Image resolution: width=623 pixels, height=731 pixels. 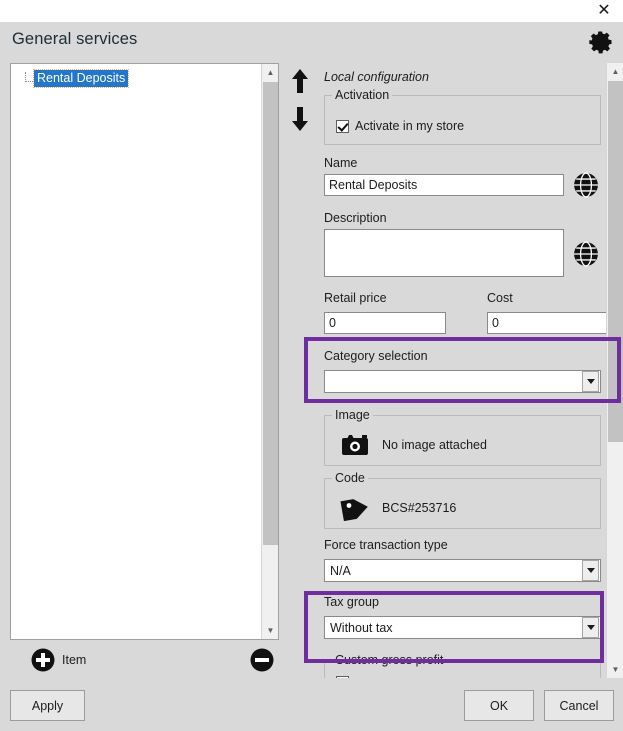 I want to click on custom-gross-profit-checkbox, so click(x=342, y=677).